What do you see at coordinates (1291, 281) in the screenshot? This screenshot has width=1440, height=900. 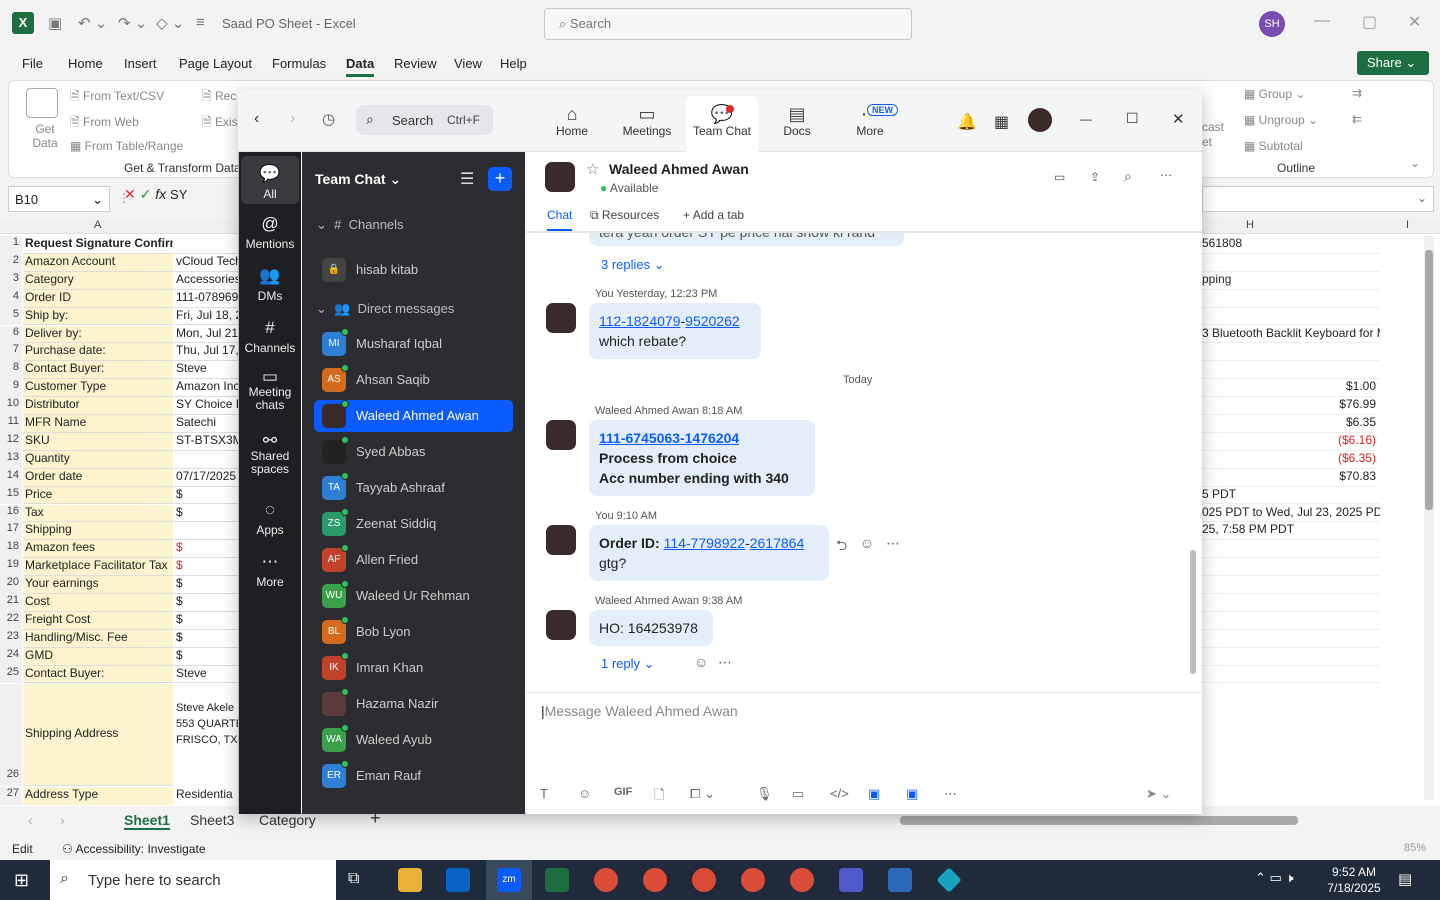 I see `cell-h: pping` at bounding box center [1291, 281].